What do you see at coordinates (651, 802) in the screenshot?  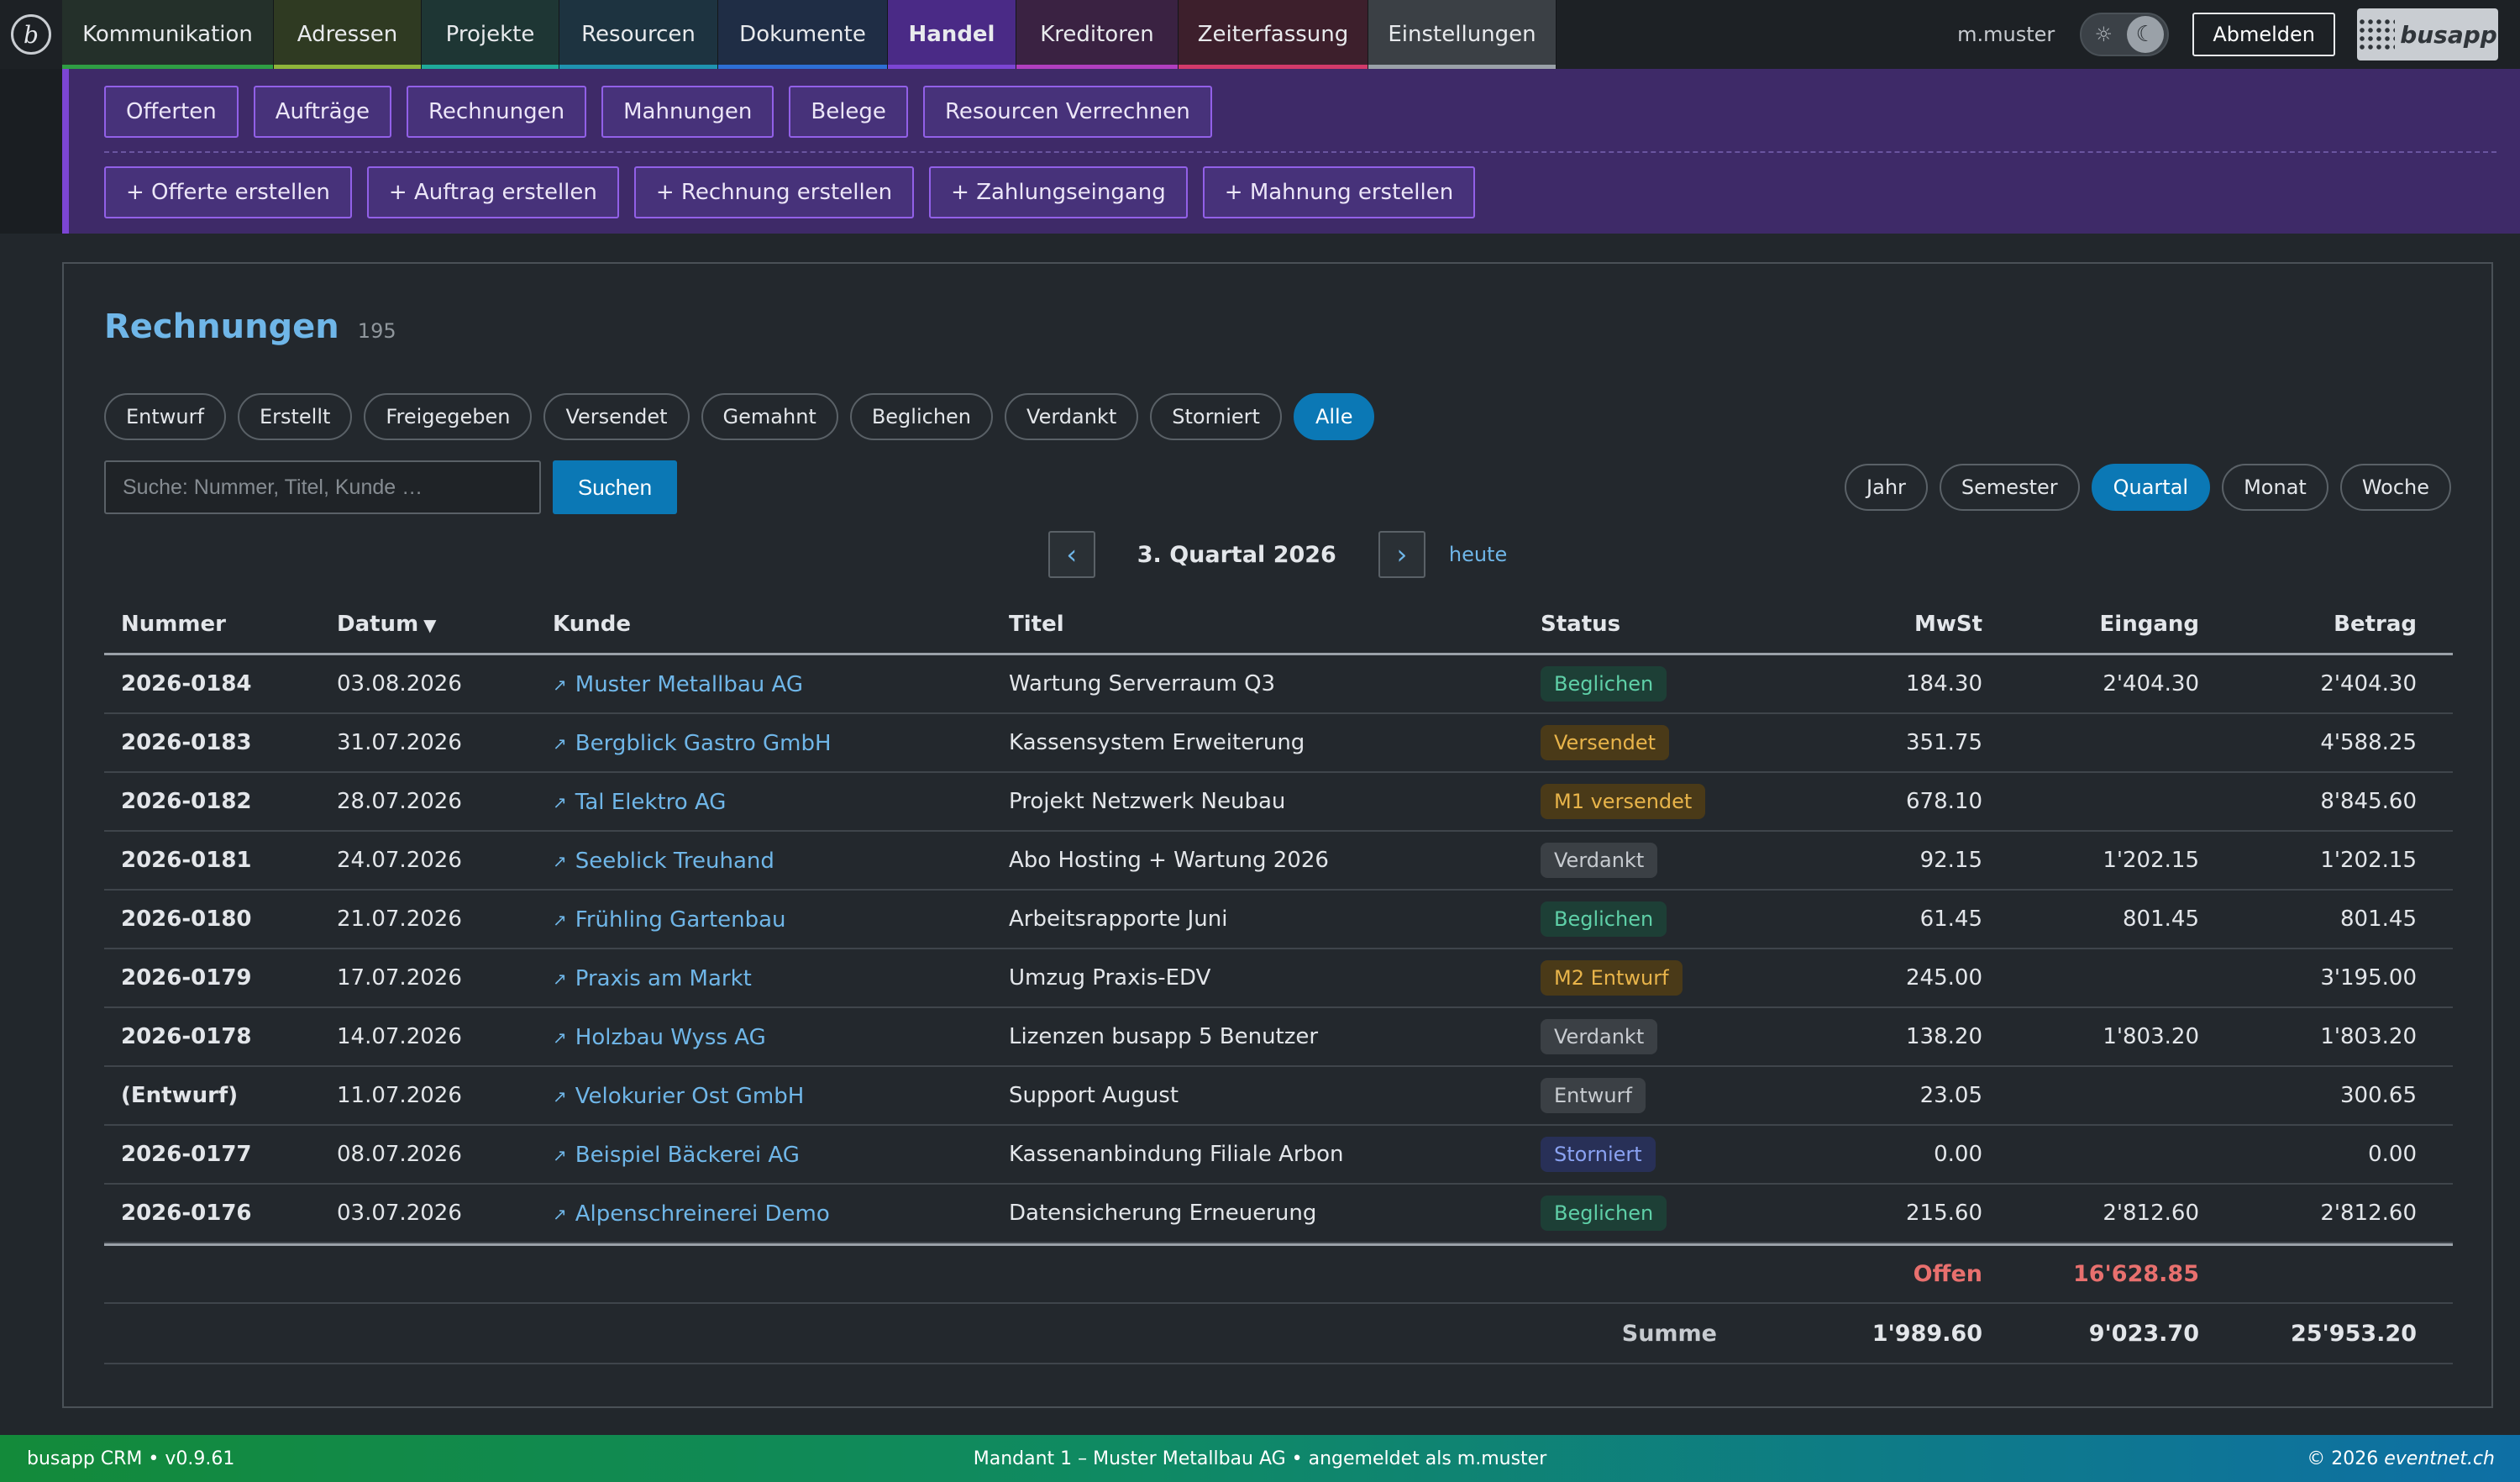 I see `customer-name: Tal Elektro AG` at bounding box center [651, 802].